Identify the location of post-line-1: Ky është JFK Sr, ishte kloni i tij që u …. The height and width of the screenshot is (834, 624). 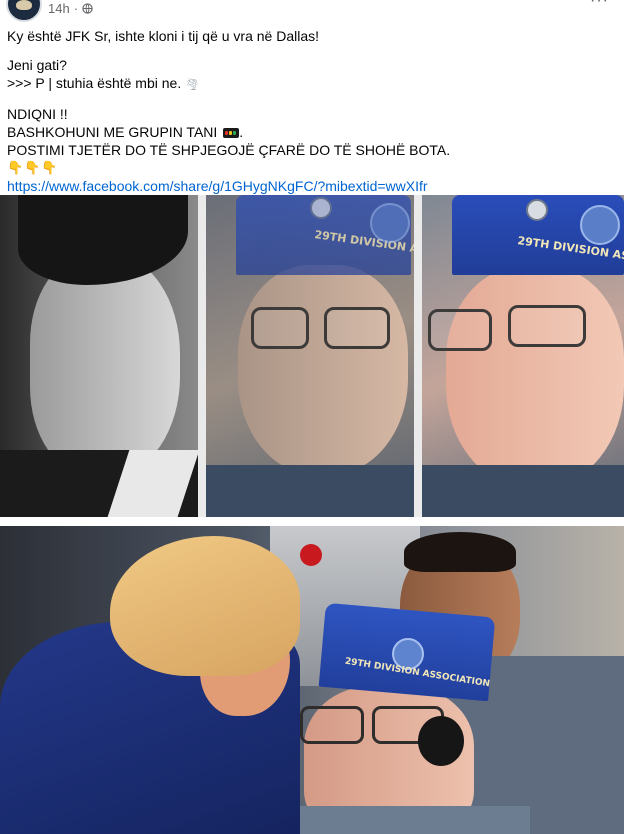
(163, 36).